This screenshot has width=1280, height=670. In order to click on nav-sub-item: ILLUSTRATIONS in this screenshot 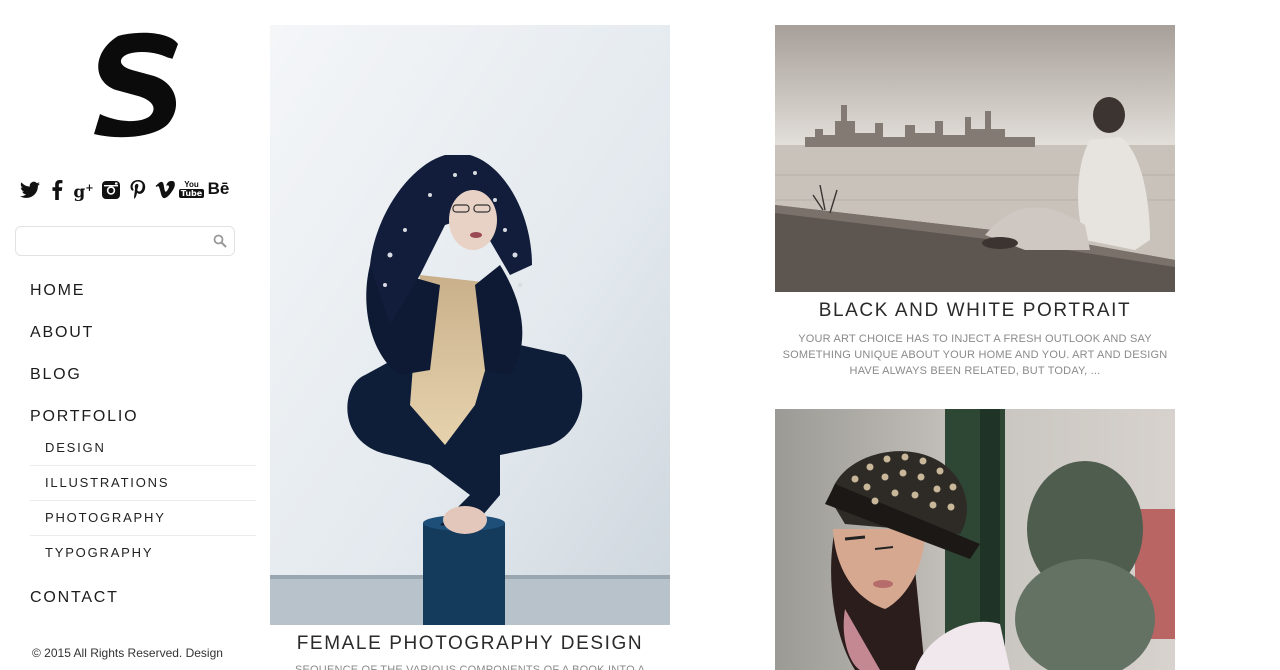, I will do `click(143, 483)`.